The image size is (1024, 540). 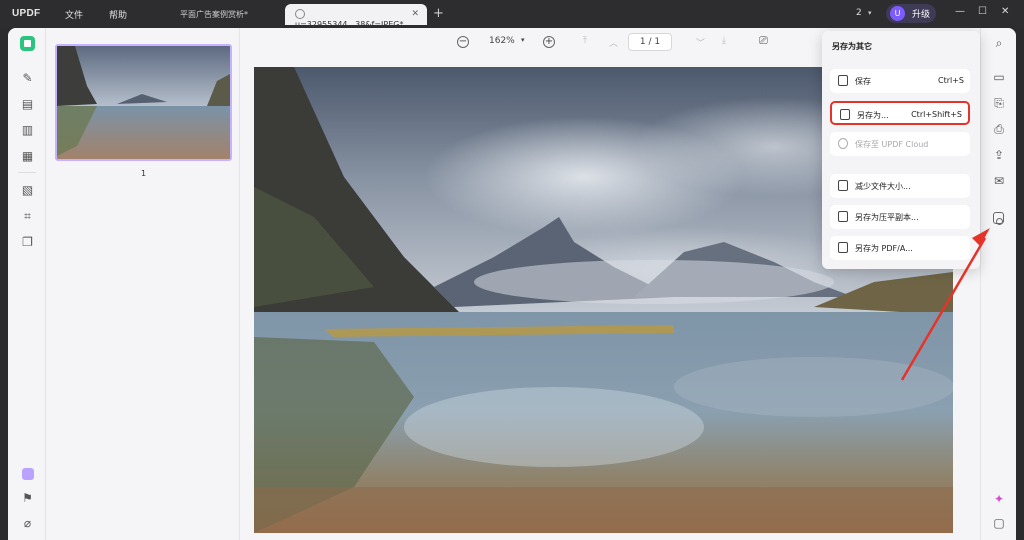 I want to click on menu-file: 文件, so click(x=74, y=14).